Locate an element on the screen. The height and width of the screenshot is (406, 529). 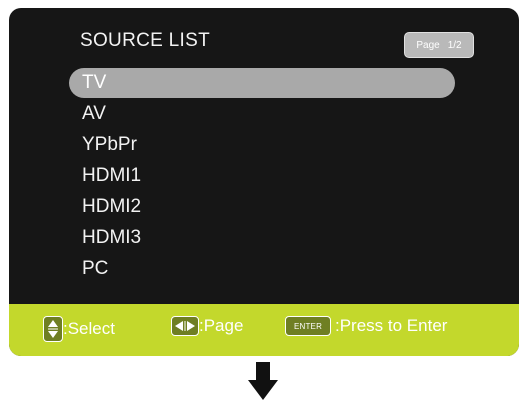
page-number: 1/2 is located at coordinates (454, 45).